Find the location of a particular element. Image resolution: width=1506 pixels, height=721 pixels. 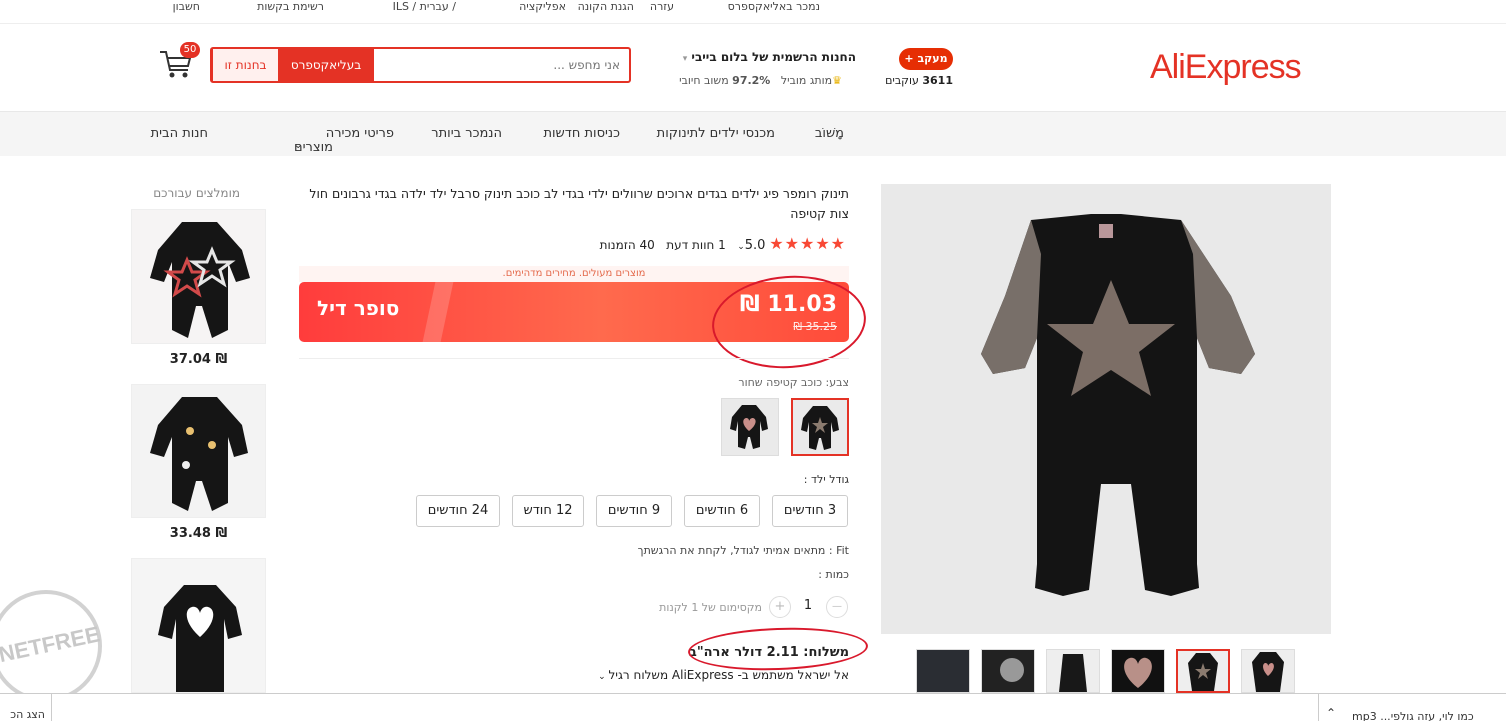

review-count: 1 חוות דעת is located at coordinates (695, 245).